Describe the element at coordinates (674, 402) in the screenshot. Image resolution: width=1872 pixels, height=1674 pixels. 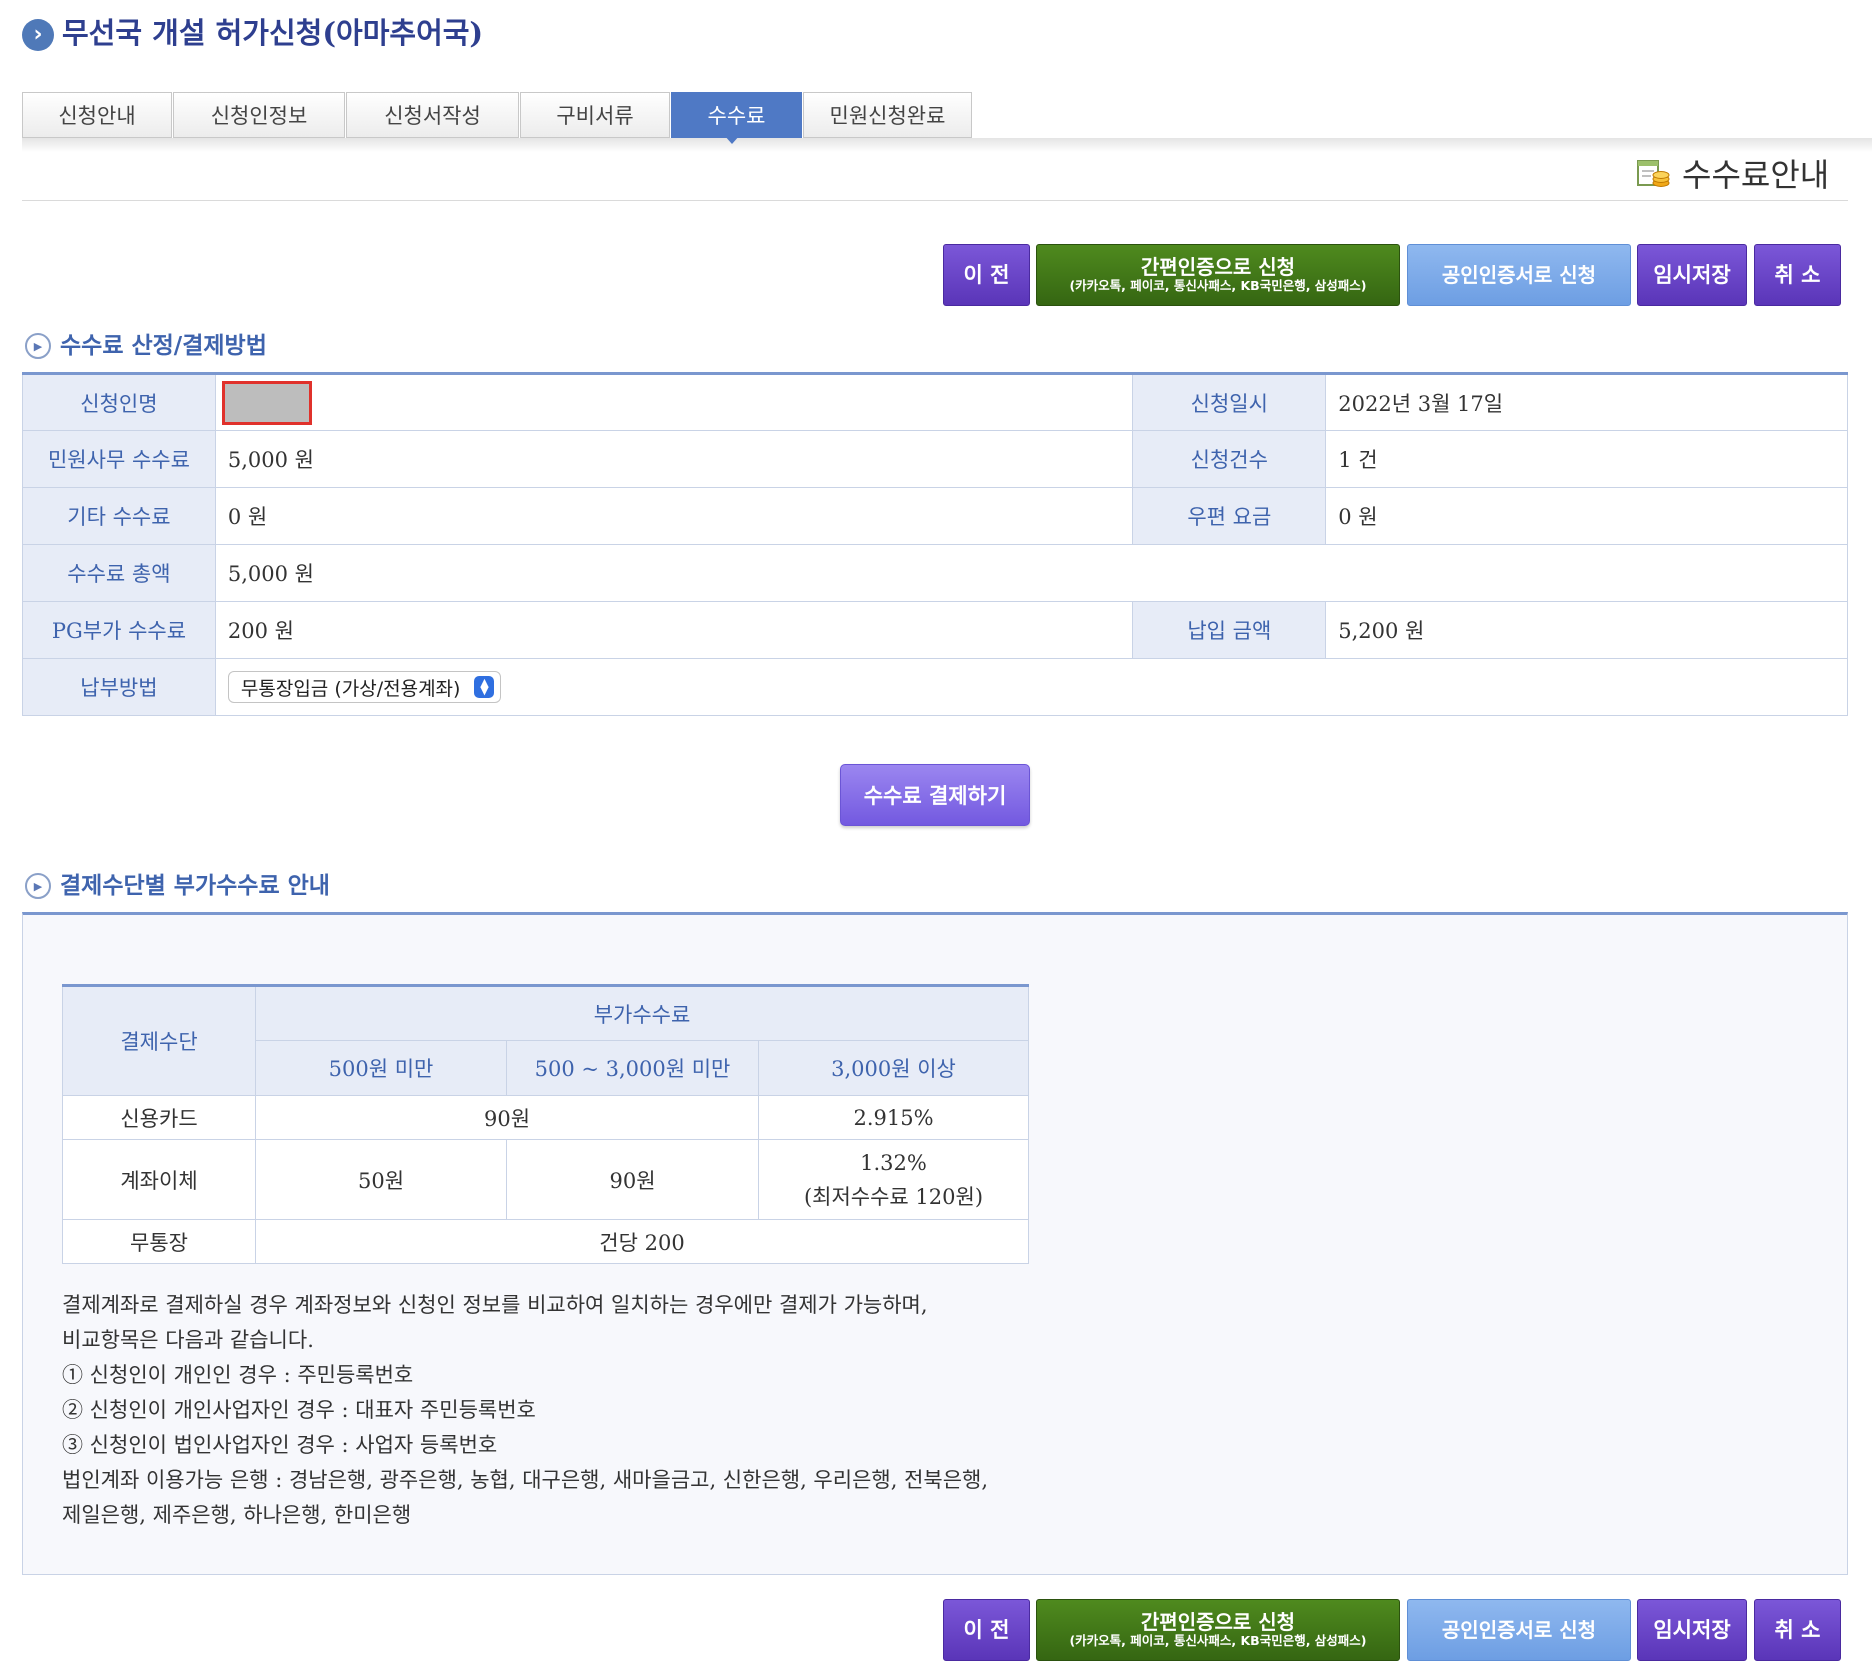
I see `applicant-name-value` at that location.